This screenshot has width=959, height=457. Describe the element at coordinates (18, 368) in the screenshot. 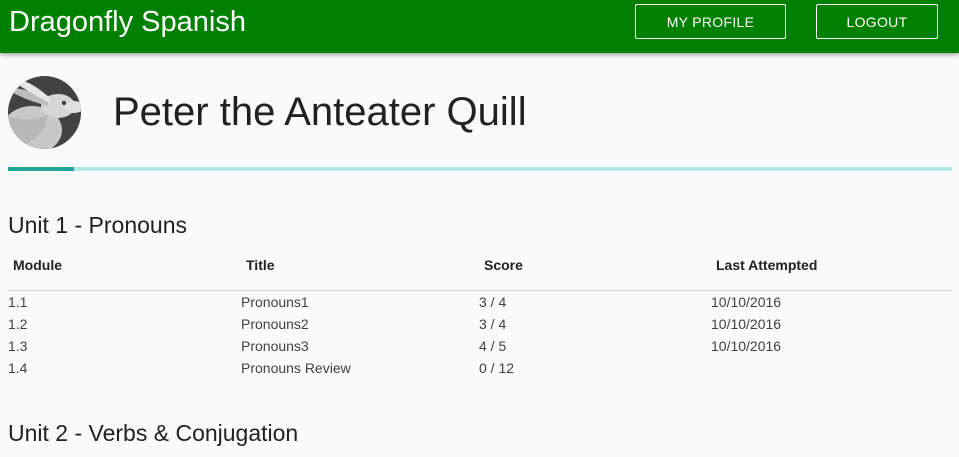

I see `module-cell: 1.4` at that location.